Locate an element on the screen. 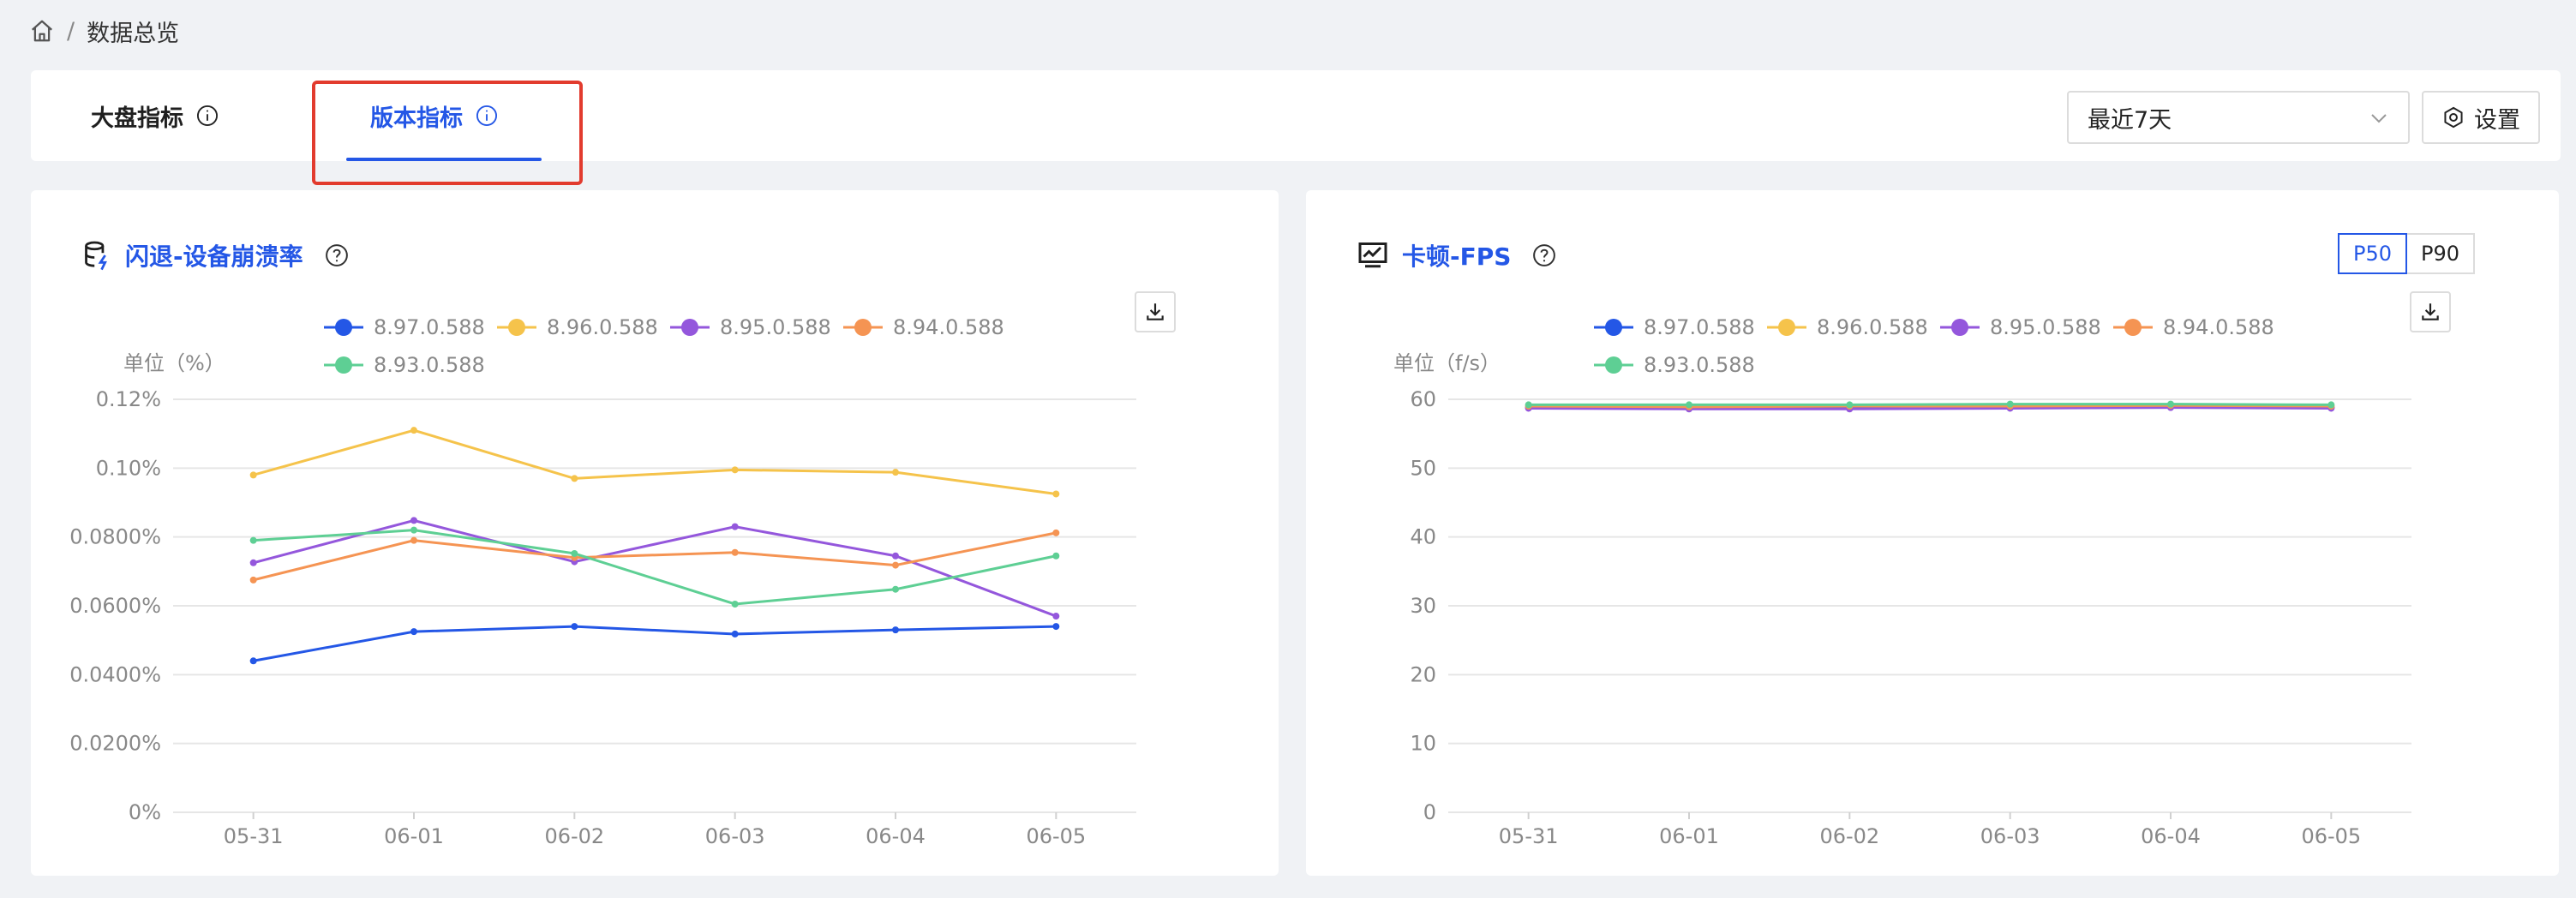 The width and height of the screenshot is (2576, 898). y-tick-label: 0.0200% is located at coordinates (115, 744).